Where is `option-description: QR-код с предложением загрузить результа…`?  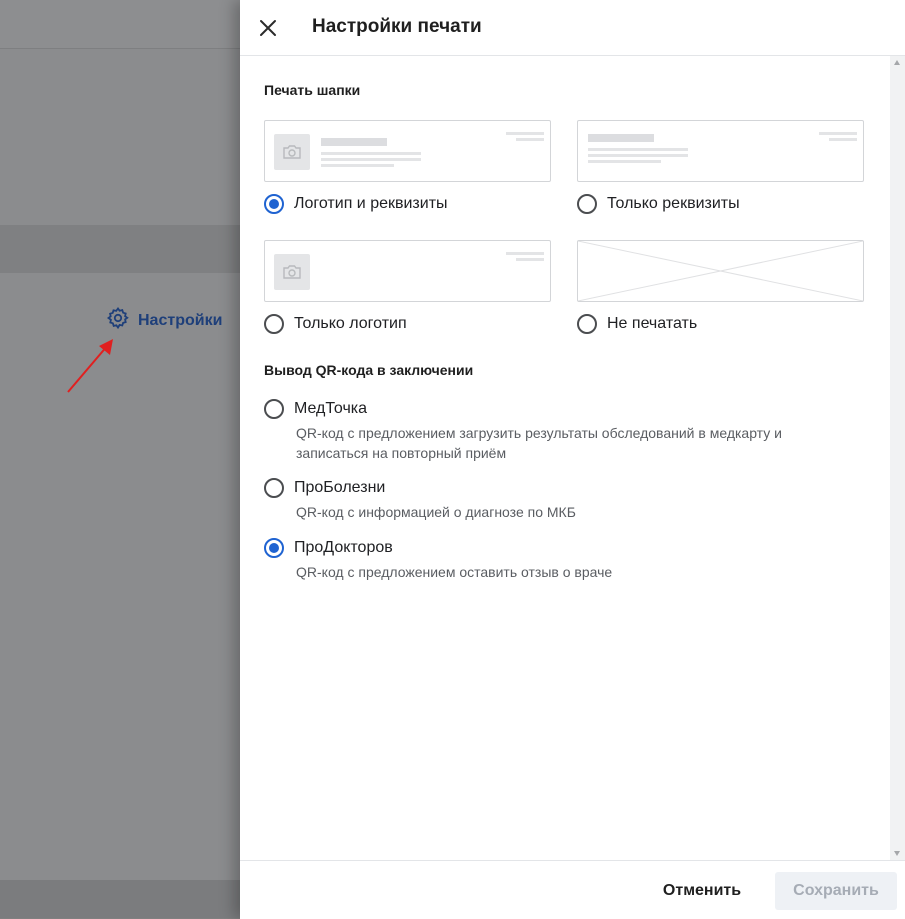 option-description: QR-код с предложением загрузить результа… is located at coordinates (539, 443).